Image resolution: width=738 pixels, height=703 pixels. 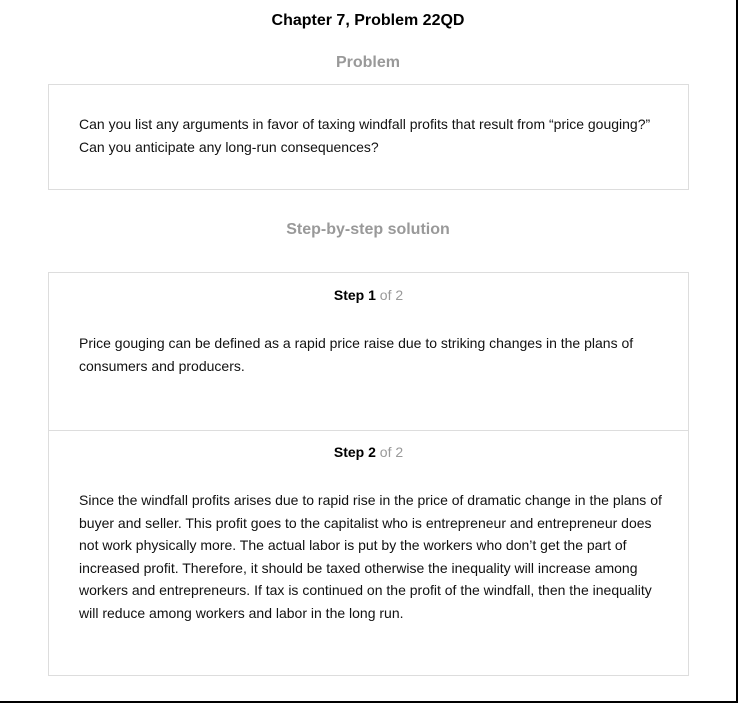 What do you see at coordinates (367, 62) in the screenshot?
I see `problem-heading: Problem` at bounding box center [367, 62].